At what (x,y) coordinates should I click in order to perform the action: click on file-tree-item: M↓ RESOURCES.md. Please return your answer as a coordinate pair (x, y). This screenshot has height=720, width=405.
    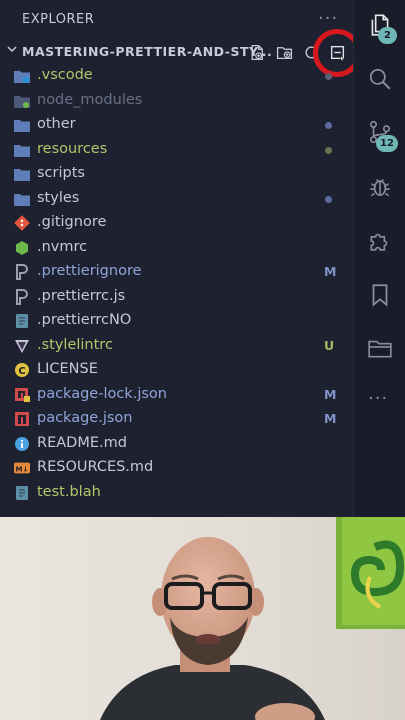
    Looking at the image, I should click on (176, 468).